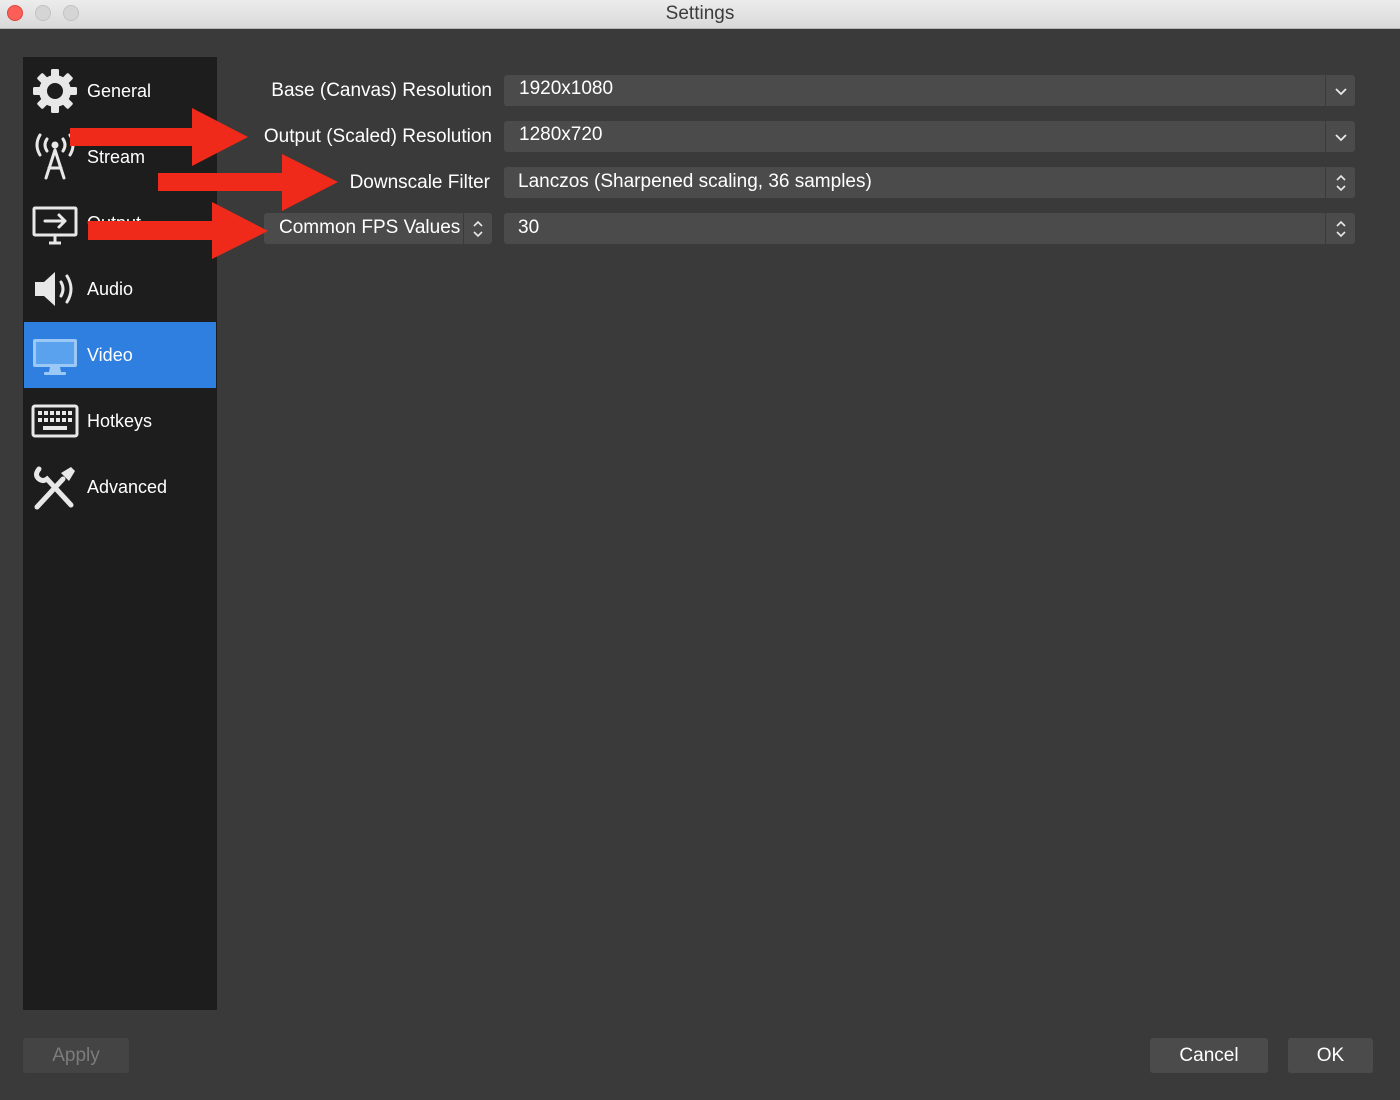  Describe the element at coordinates (929, 228) in the screenshot. I see `fps-value-select: 30` at that location.